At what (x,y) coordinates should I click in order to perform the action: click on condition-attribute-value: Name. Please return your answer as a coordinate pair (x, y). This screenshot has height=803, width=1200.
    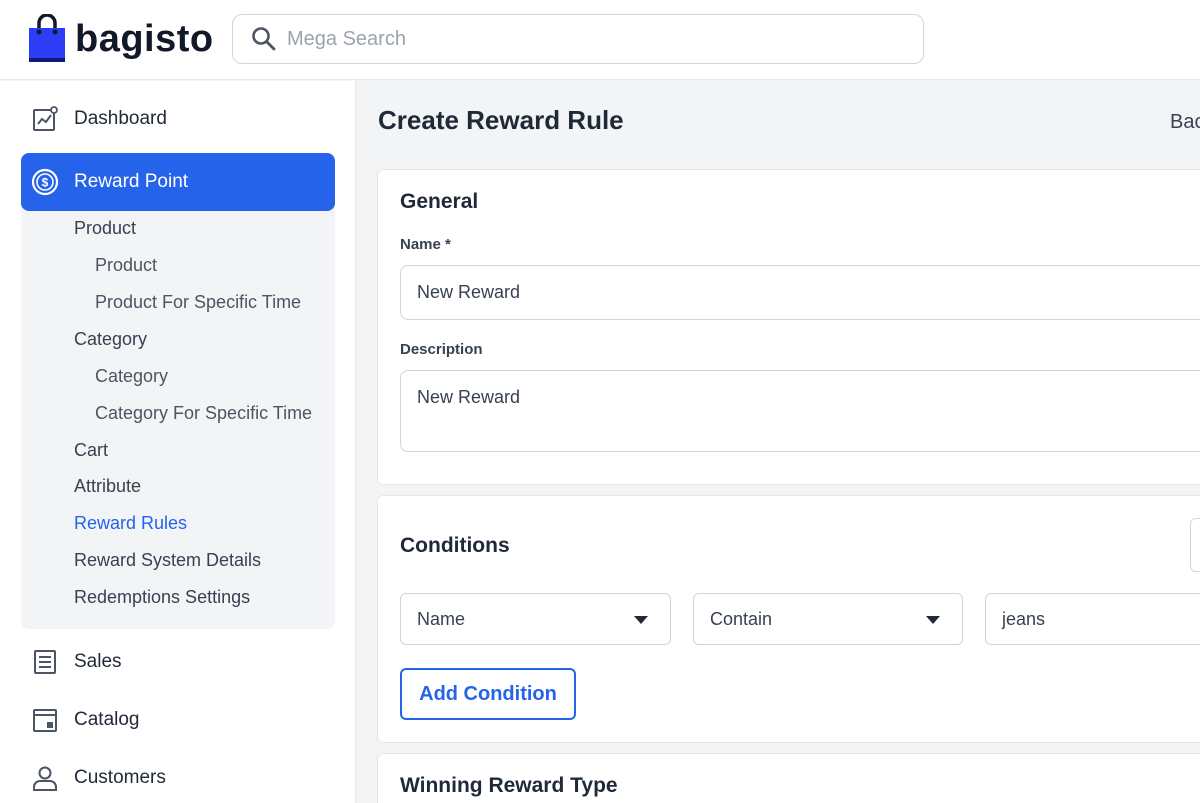
    Looking at the image, I should click on (441, 618).